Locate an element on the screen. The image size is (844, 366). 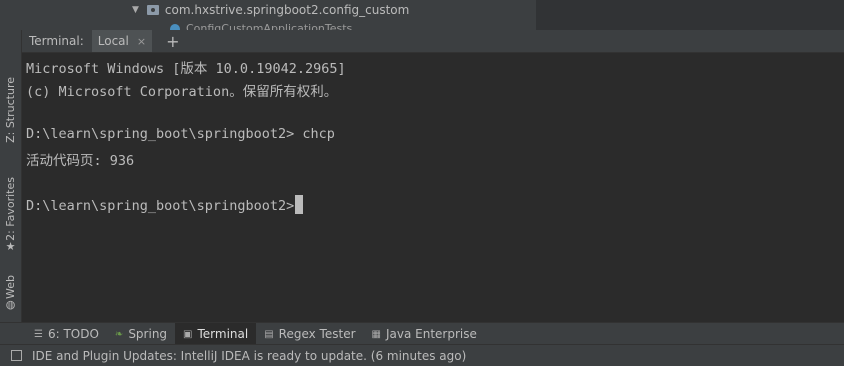
todo-label: 6: TODO is located at coordinates (73, 334).